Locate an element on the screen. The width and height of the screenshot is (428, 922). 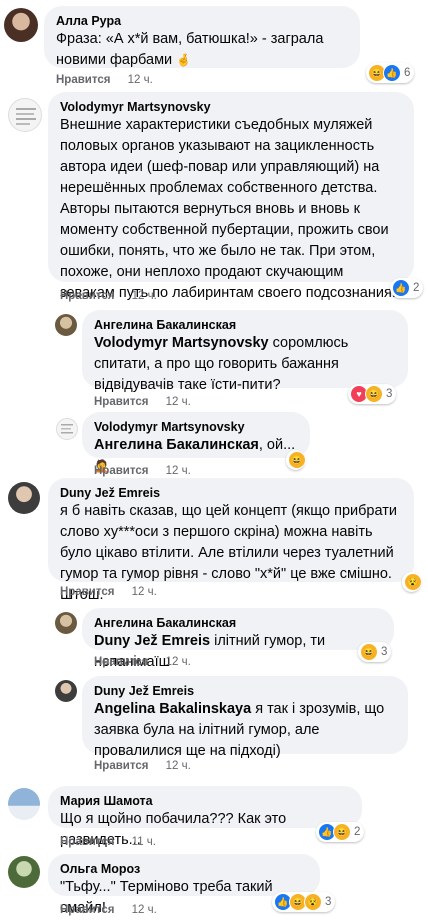
reactions-summary: 👍 😆 2 is located at coordinates (340, 832).